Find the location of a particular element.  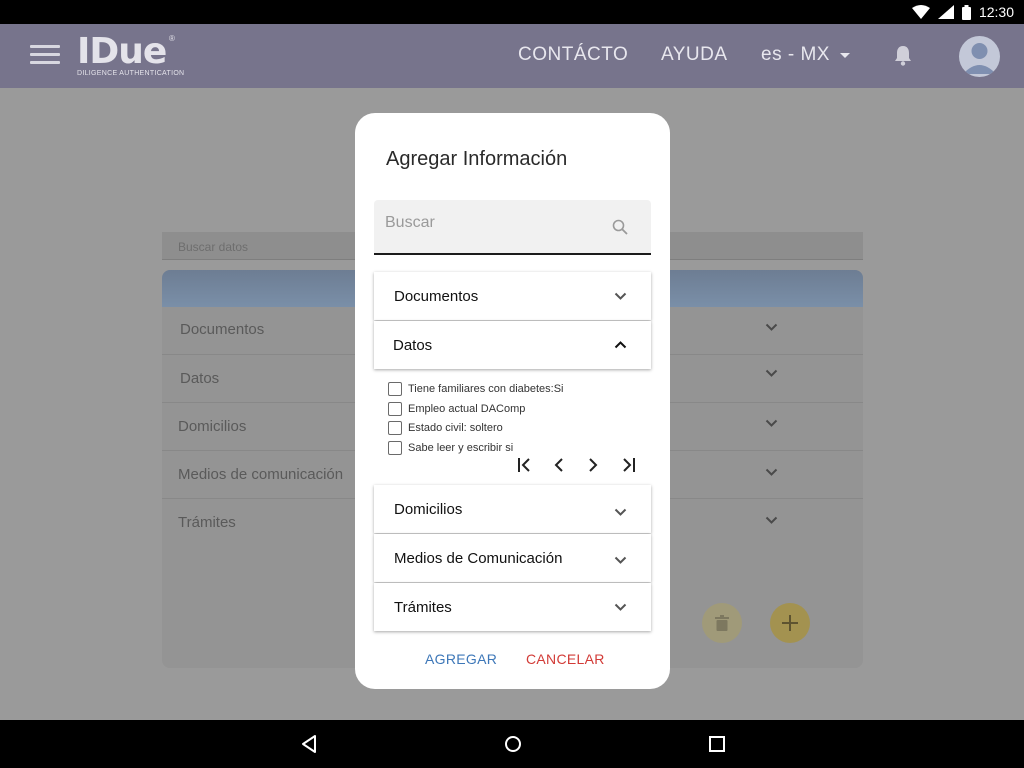

accordion-header-medios-comunicacion: Medios de Comunicación is located at coordinates (512, 558).